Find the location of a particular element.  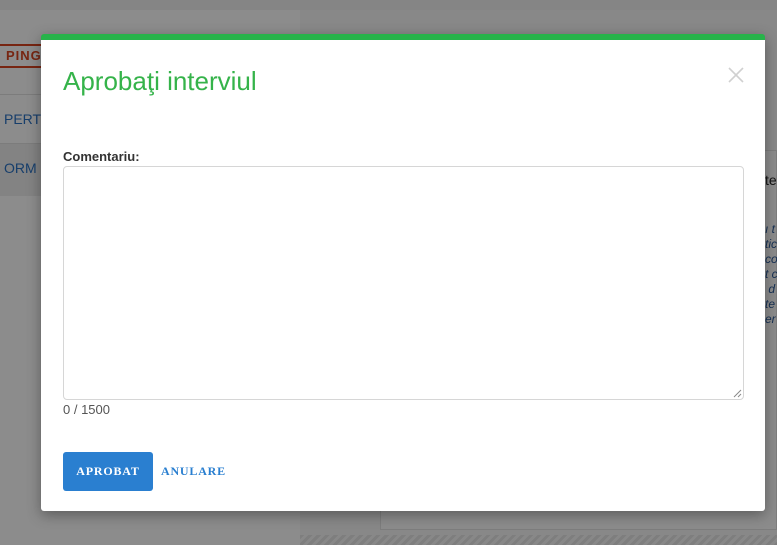

resize-grip-icon is located at coordinates (737, 393).